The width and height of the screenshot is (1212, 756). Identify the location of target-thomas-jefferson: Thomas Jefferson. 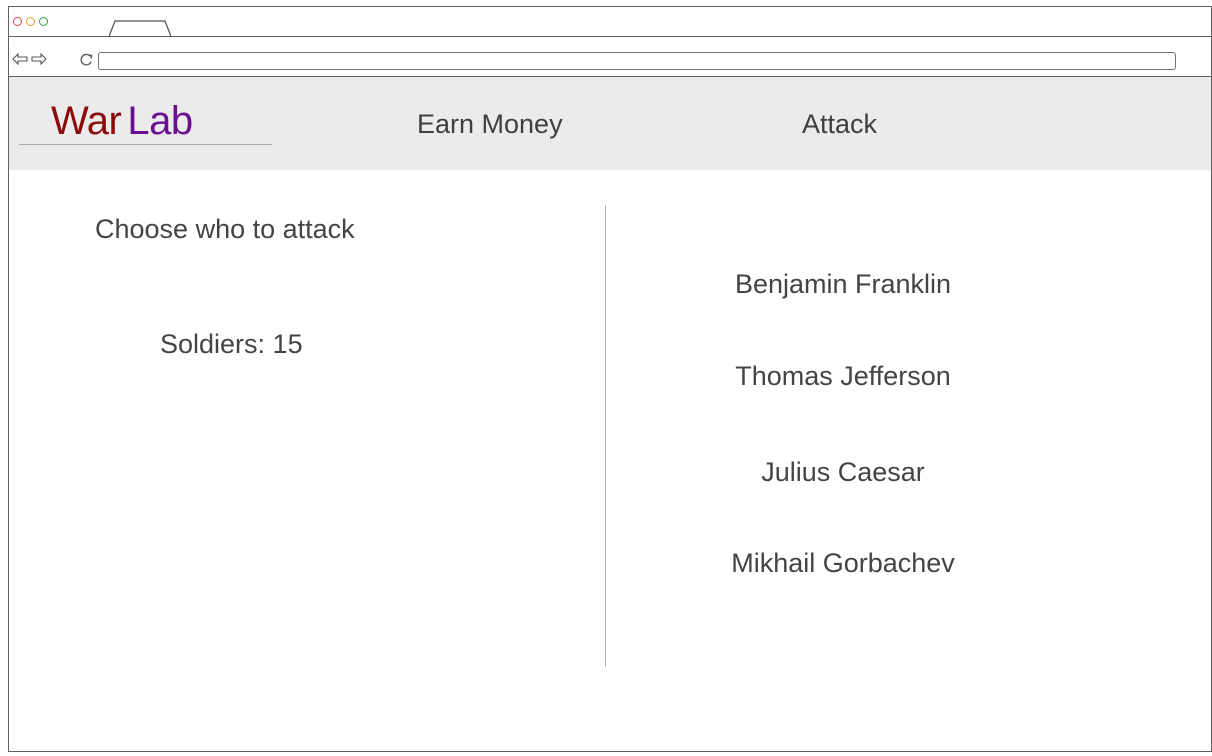
(843, 376).